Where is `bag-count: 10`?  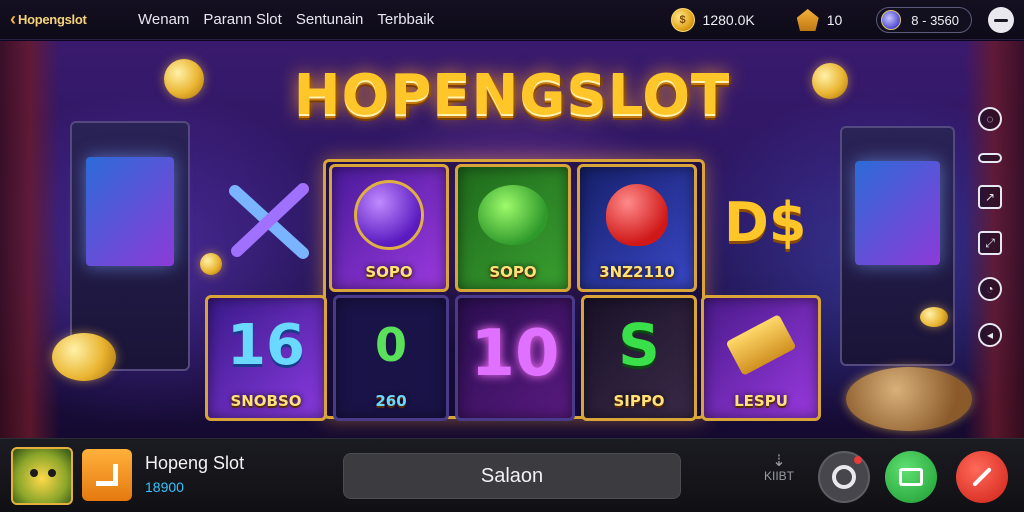 bag-count: 10 is located at coordinates (834, 20).